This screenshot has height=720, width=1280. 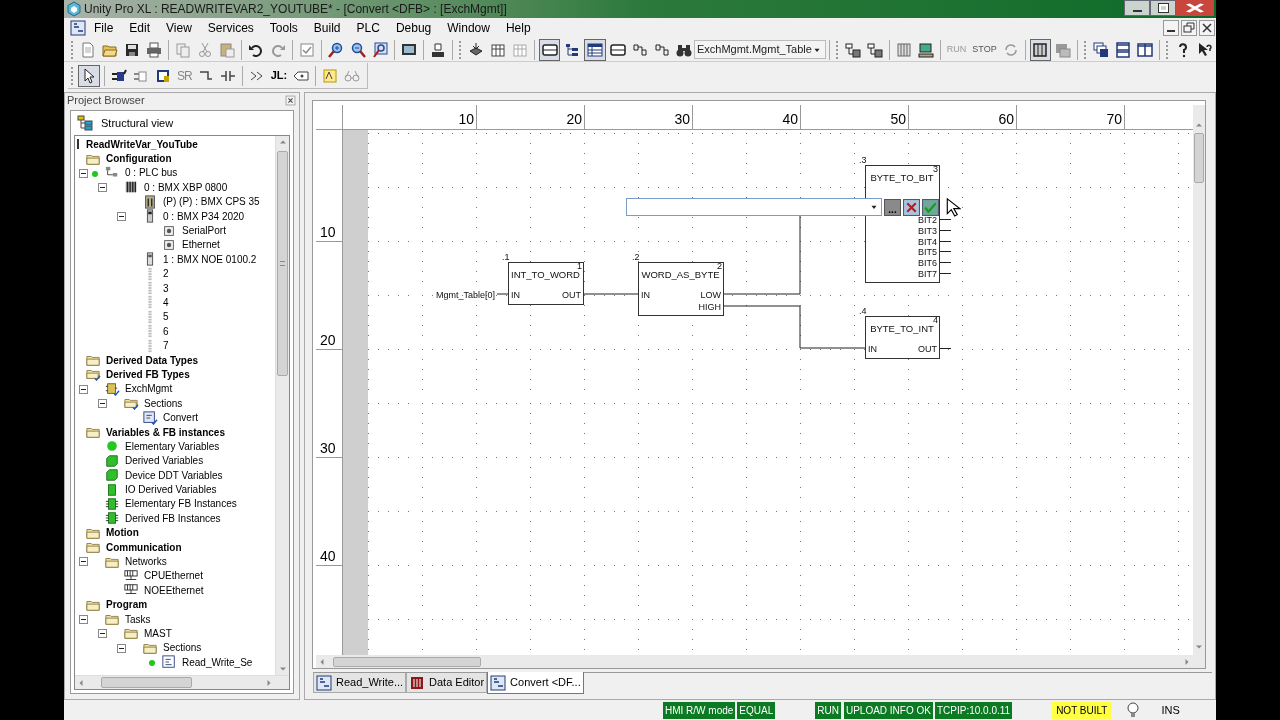 What do you see at coordinates (78, 28) in the screenshot?
I see `document-icon` at bounding box center [78, 28].